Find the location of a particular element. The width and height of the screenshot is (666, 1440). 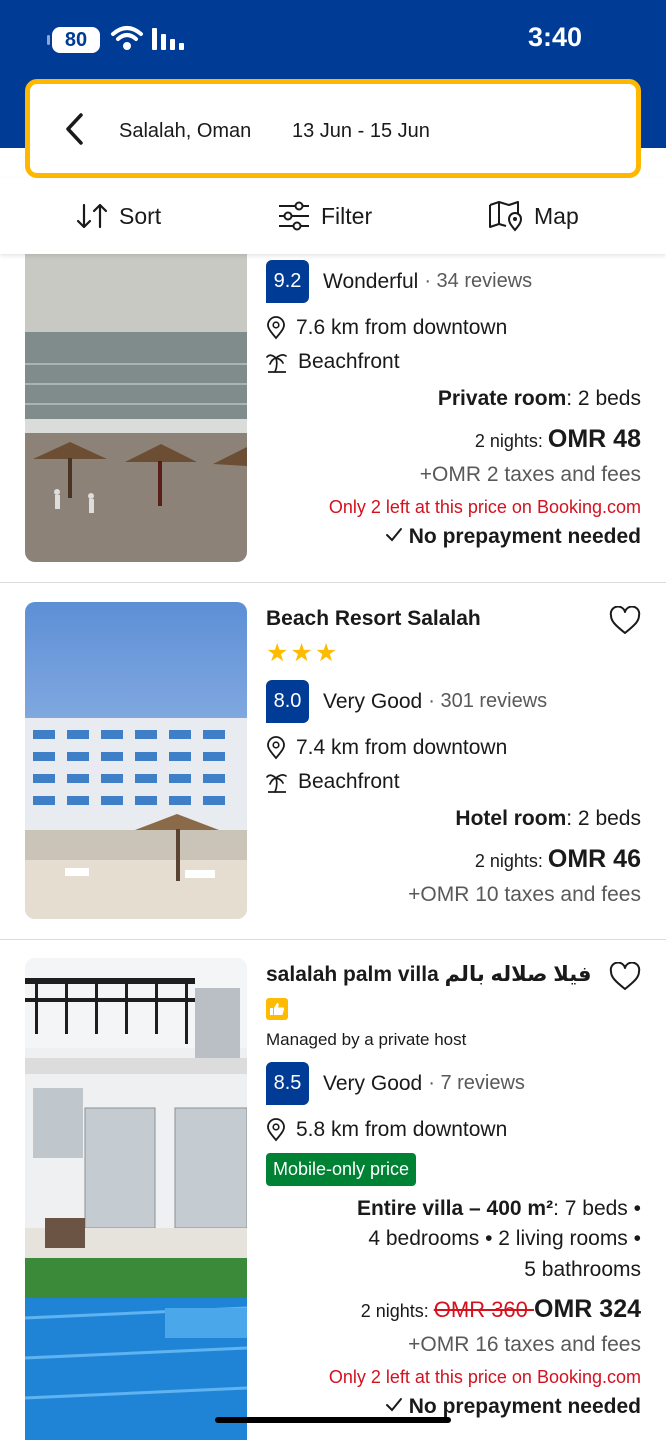

review-score: 8.0 is located at coordinates (287, 701).